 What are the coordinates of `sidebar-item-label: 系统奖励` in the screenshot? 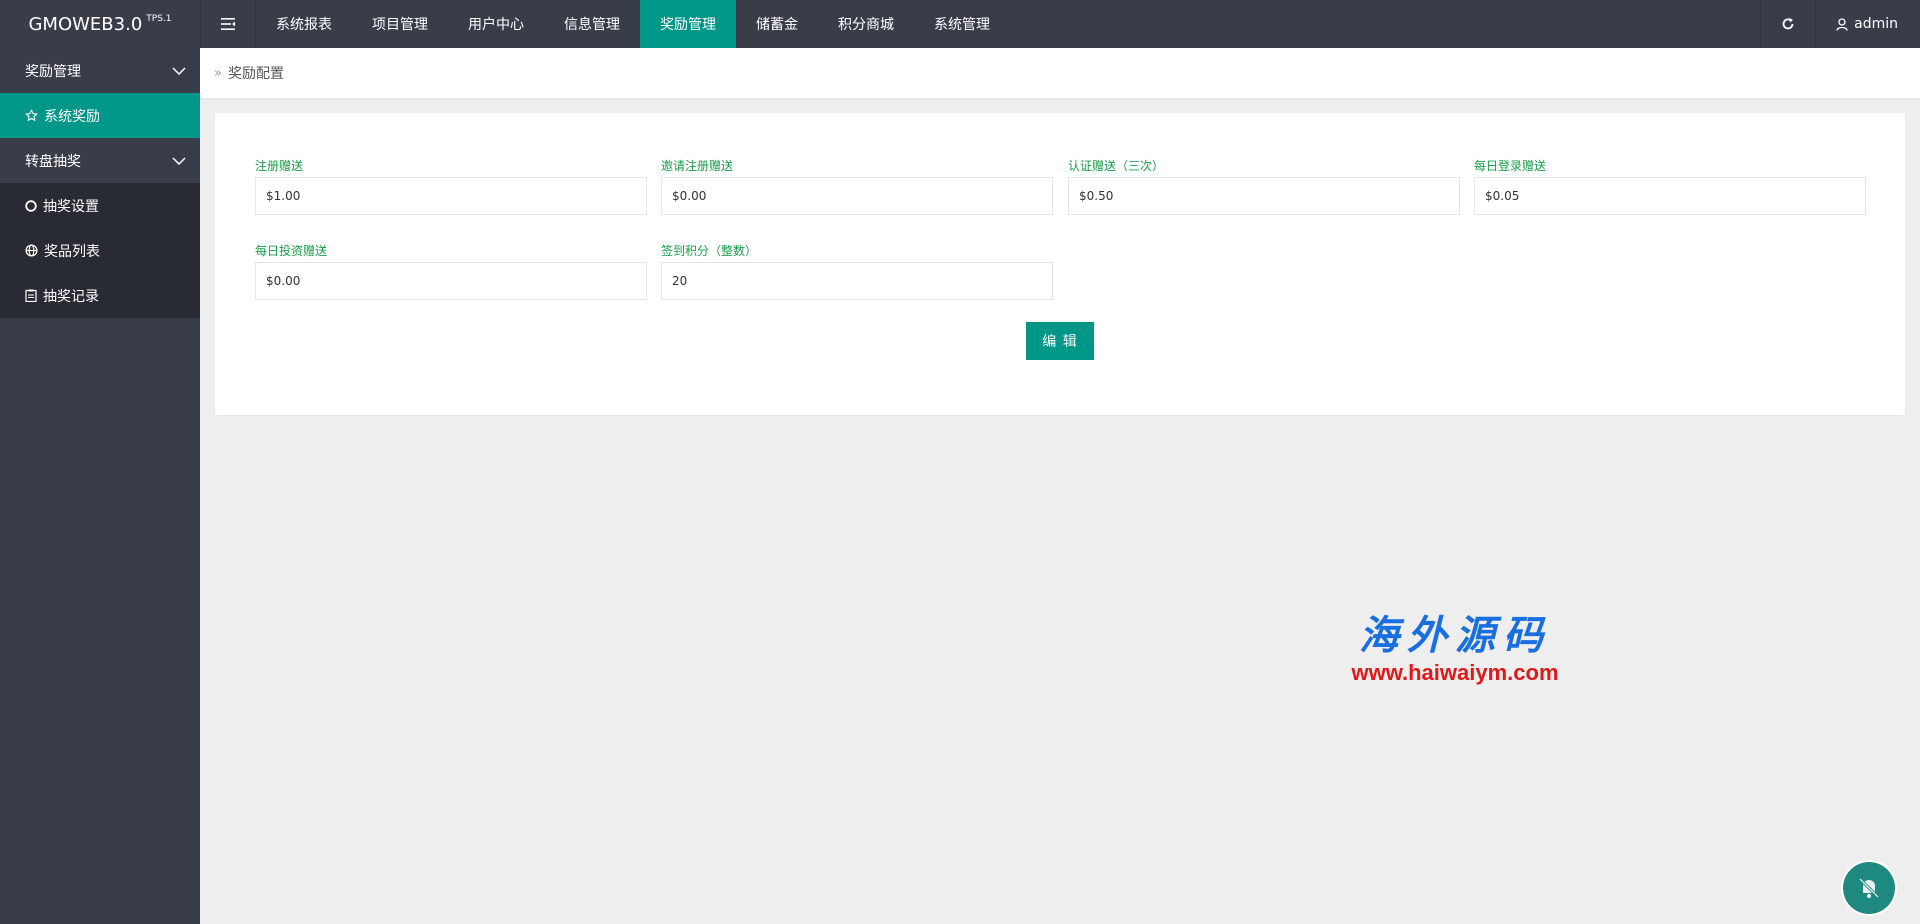 It's located at (72, 116).